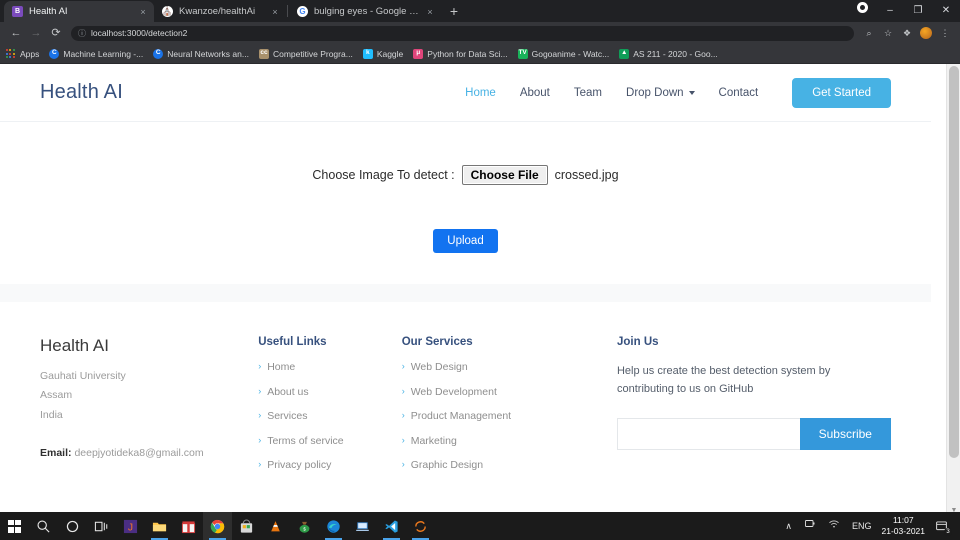 The height and width of the screenshot is (540, 960). What do you see at coordinates (888, 33) in the screenshot?
I see `bookmark-star-icon: ☆` at bounding box center [888, 33].